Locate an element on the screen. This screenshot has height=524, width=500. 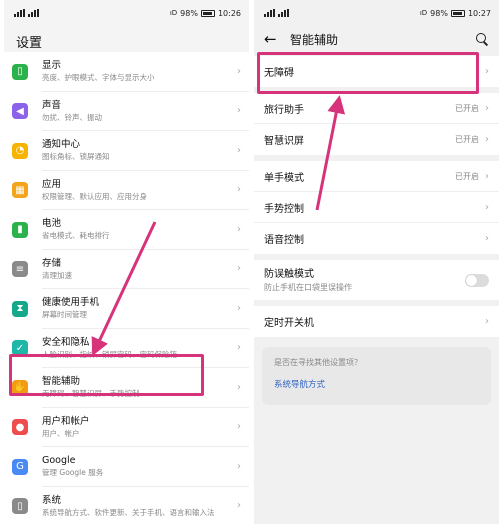
back-arrow-icon: ← is located at coordinates (274, 39).